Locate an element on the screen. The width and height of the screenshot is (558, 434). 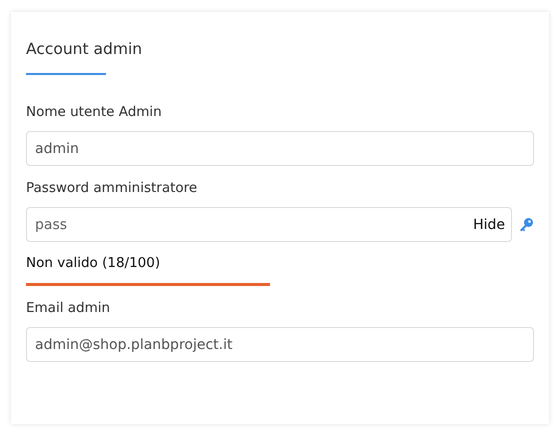
input-field: admin is located at coordinates (280, 148).